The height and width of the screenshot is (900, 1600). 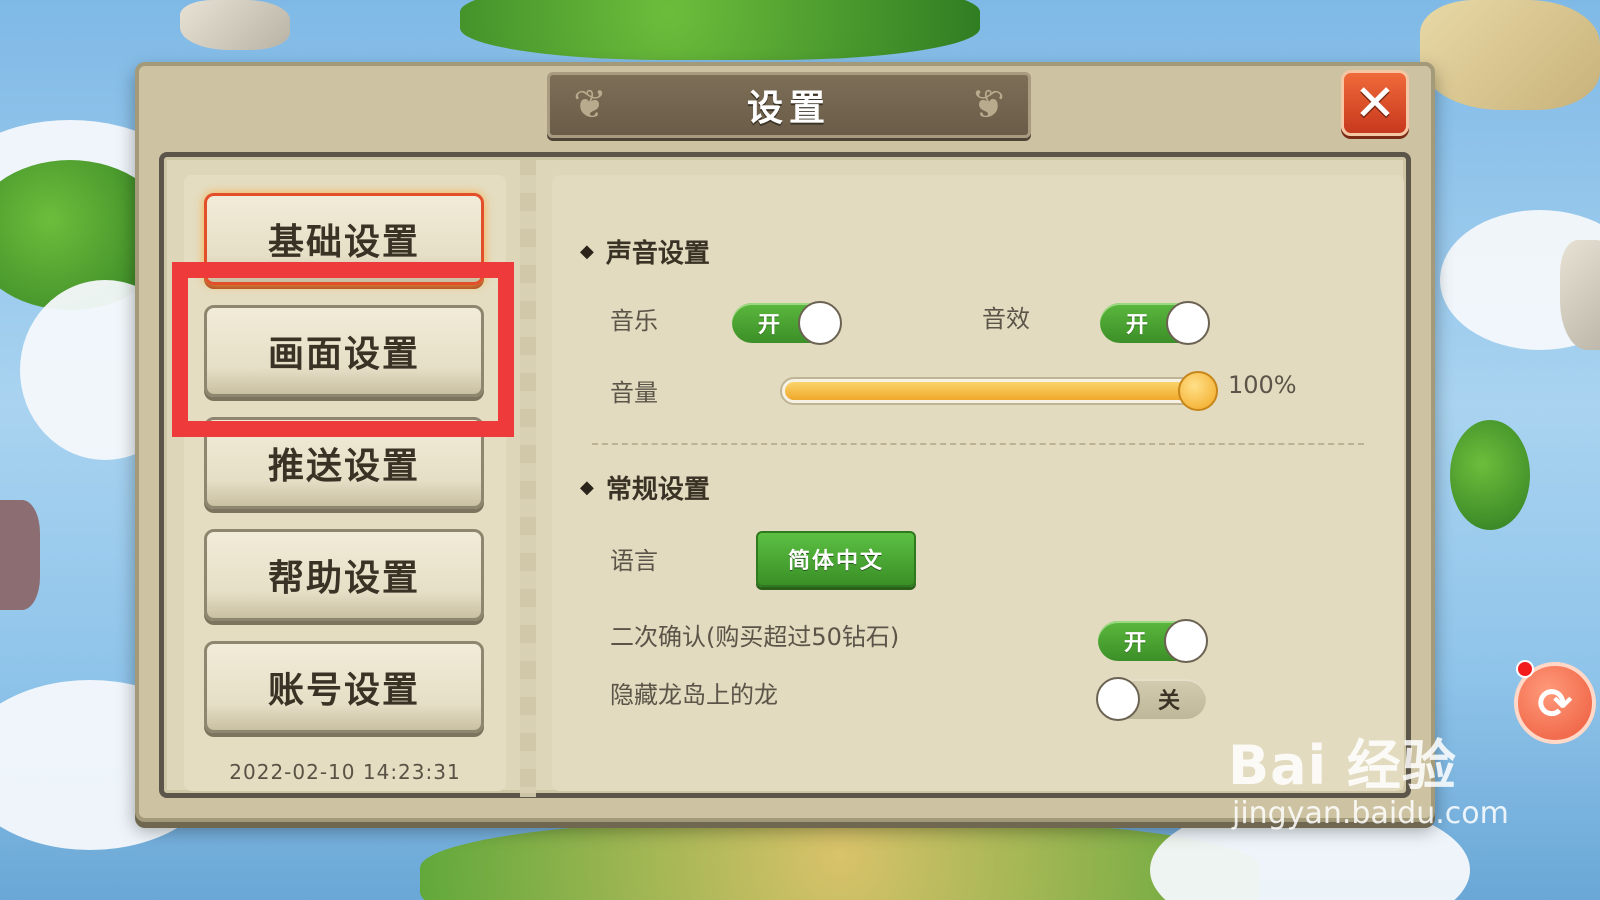 I want to click on volume-slider-fill, so click(x=994, y=391).